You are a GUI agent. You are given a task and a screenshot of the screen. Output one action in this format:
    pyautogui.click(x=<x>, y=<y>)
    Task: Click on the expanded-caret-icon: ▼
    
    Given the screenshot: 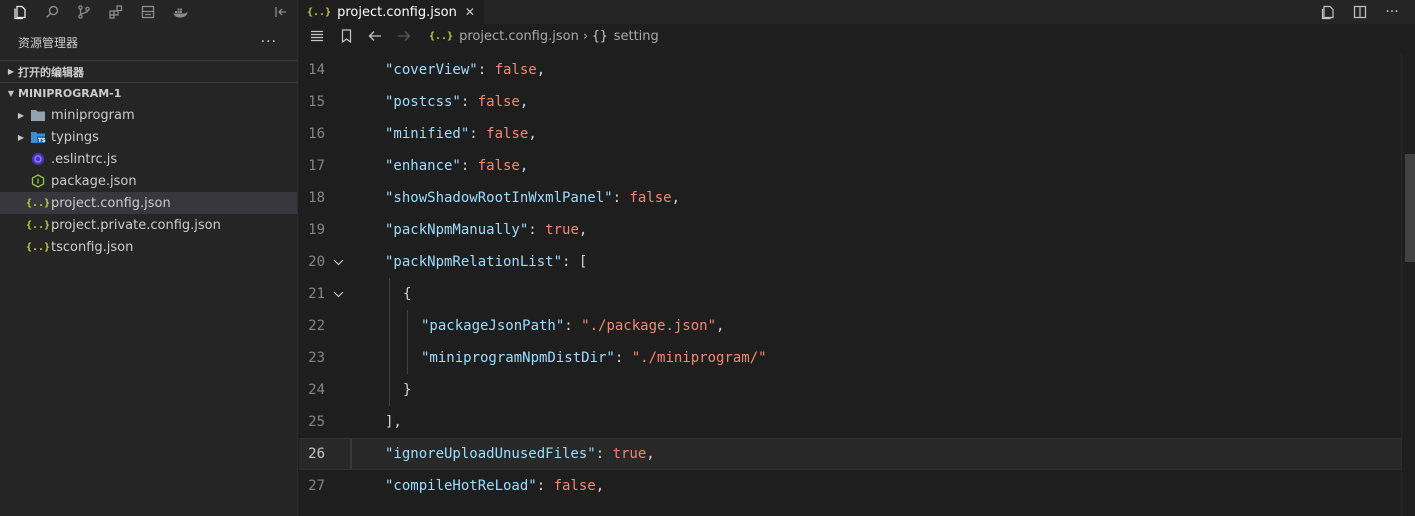 What is the action you would take?
    pyautogui.click(x=11, y=93)
    